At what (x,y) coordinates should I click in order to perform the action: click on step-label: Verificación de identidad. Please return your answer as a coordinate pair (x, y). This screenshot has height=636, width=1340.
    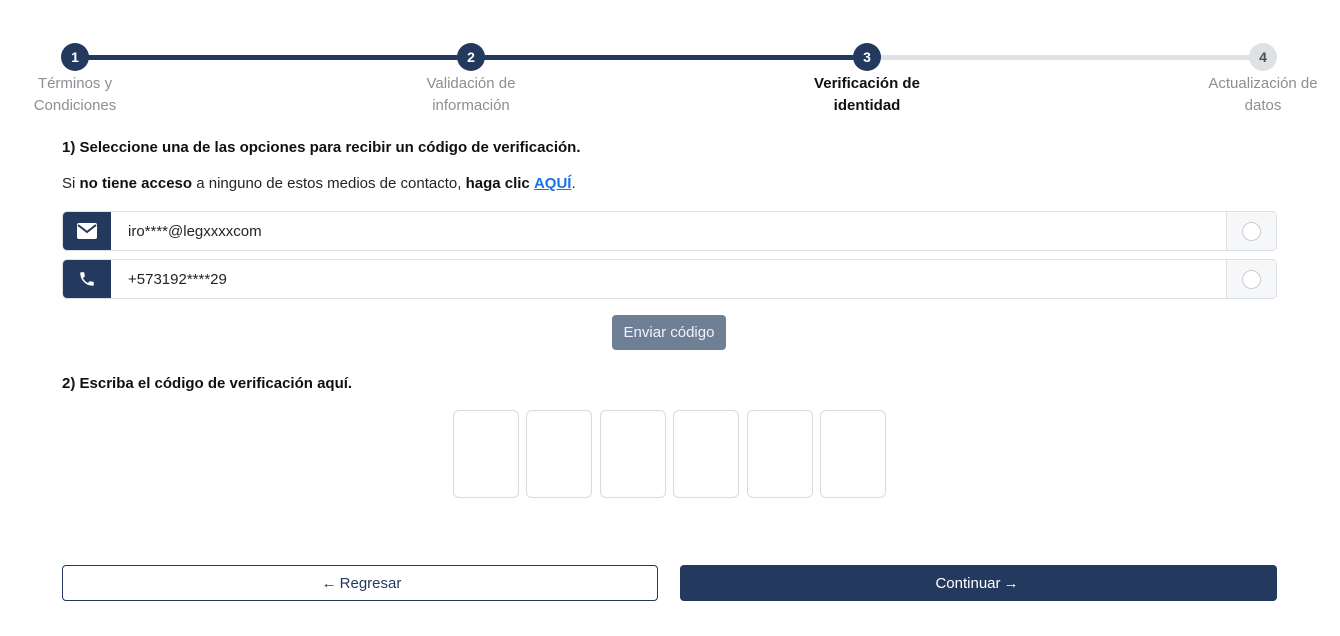
    Looking at the image, I should click on (867, 94).